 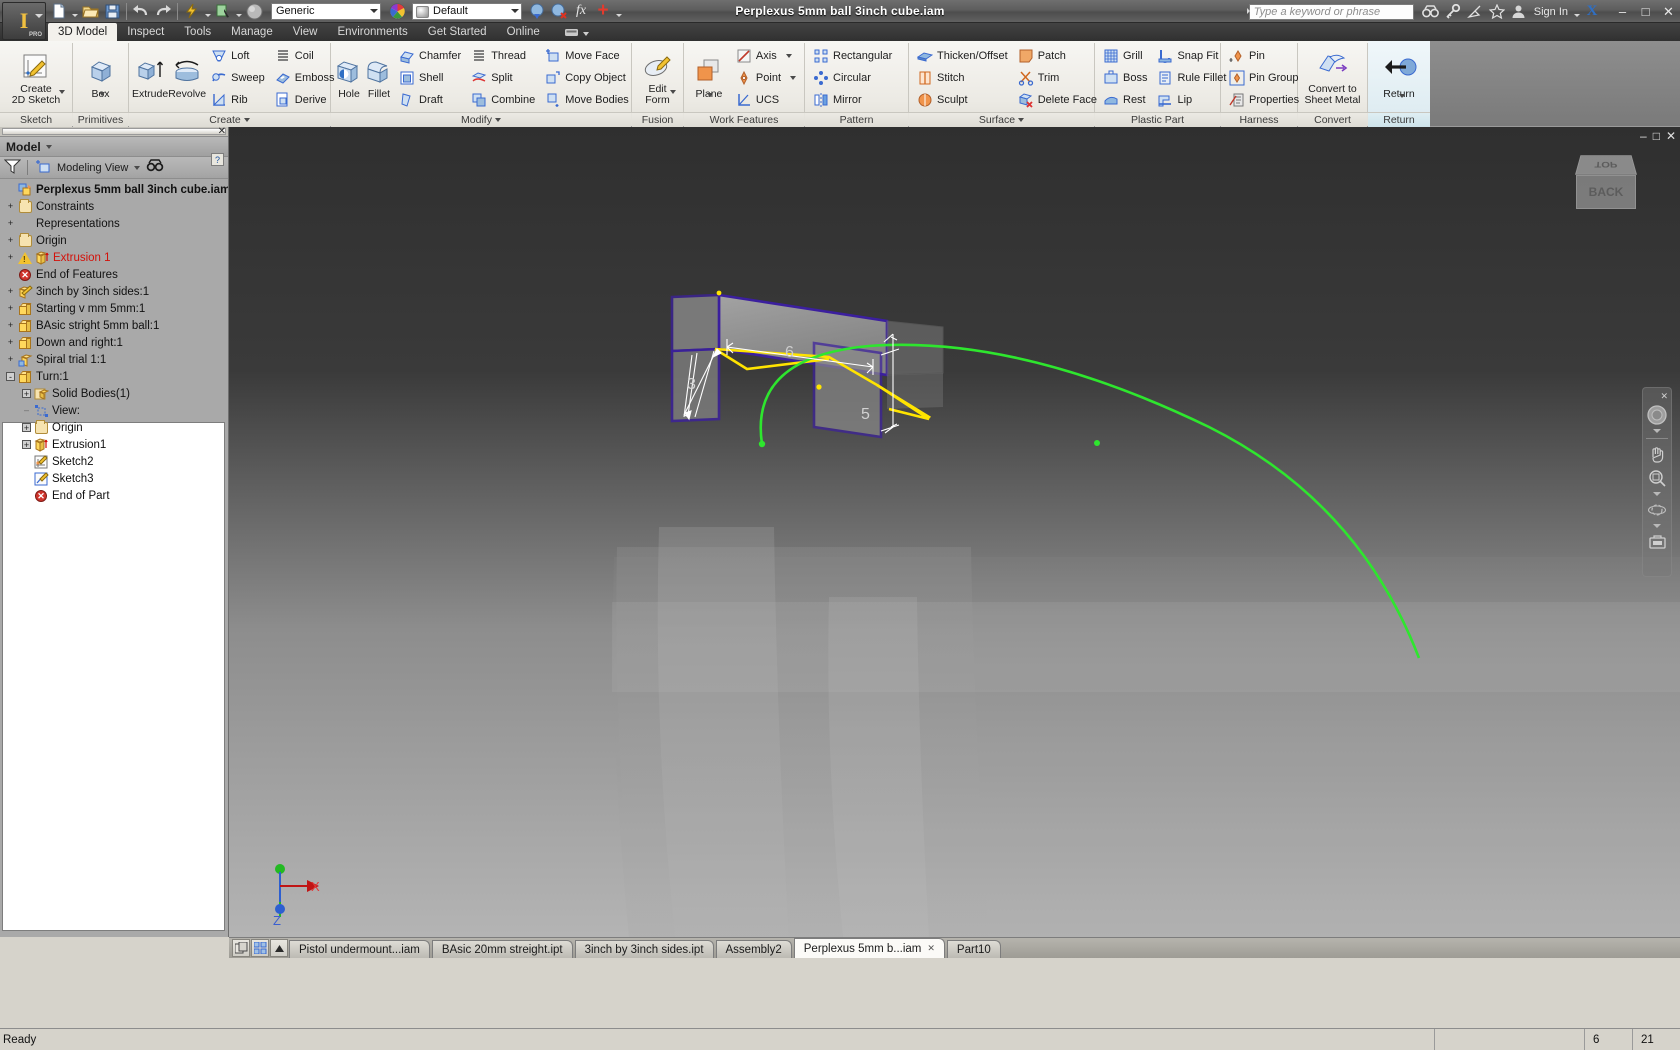 What do you see at coordinates (931, 948) in the screenshot?
I see `close-icon: ✕` at bounding box center [931, 948].